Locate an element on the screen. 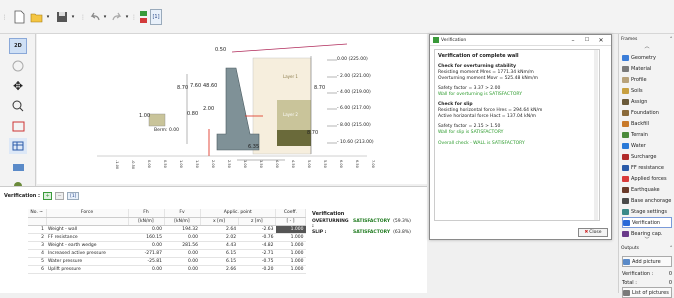  nav-item-profile: Profile is located at coordinates (647, 79).